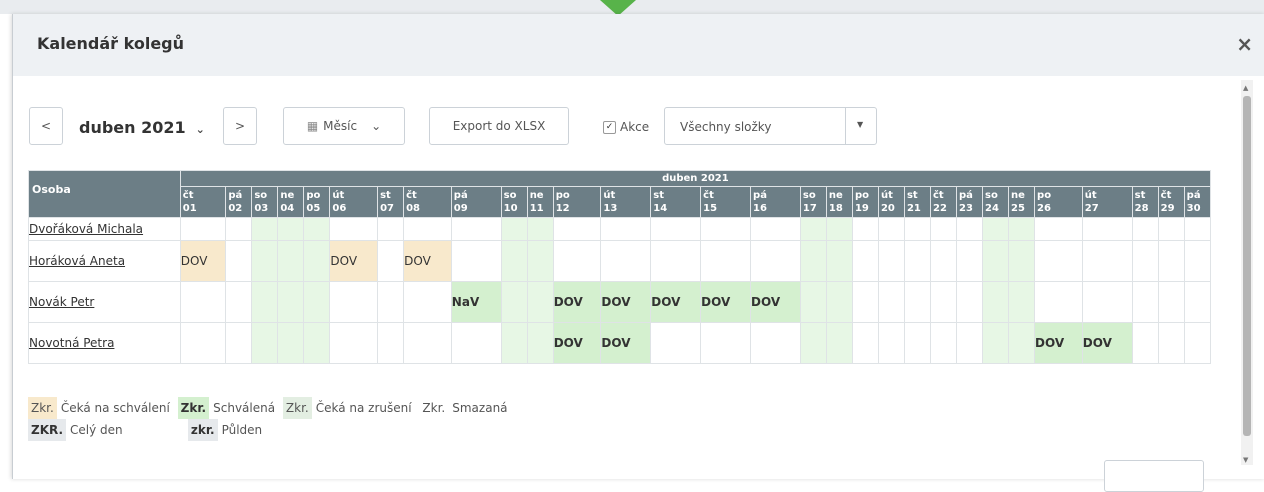 The image size is (1264, 492). What do you see at coordinates (499, 126) in the screenshot?
I see `export-xlsx-button: Export do XLSX` at bounding box center [499, 126].